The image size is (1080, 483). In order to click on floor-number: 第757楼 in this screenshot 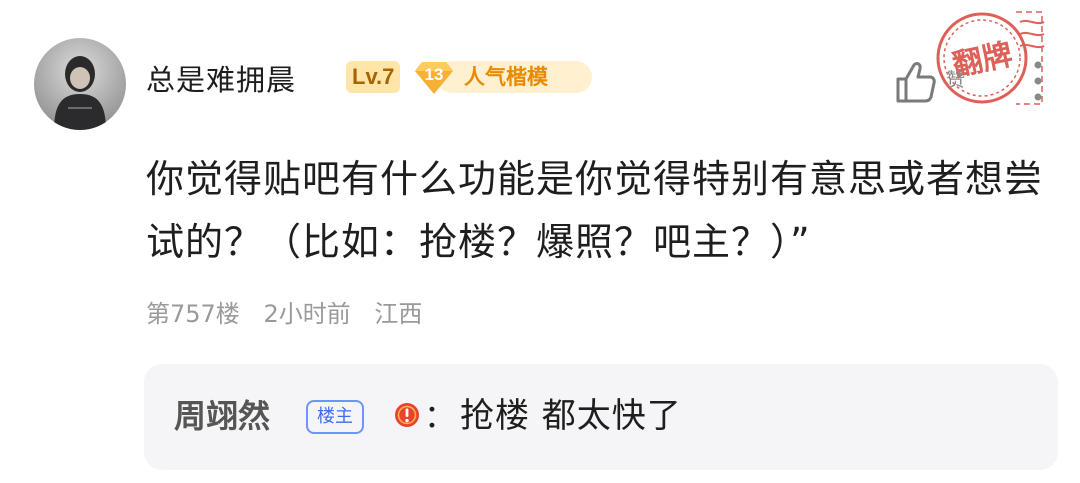, I will do `click(193, 314)`.